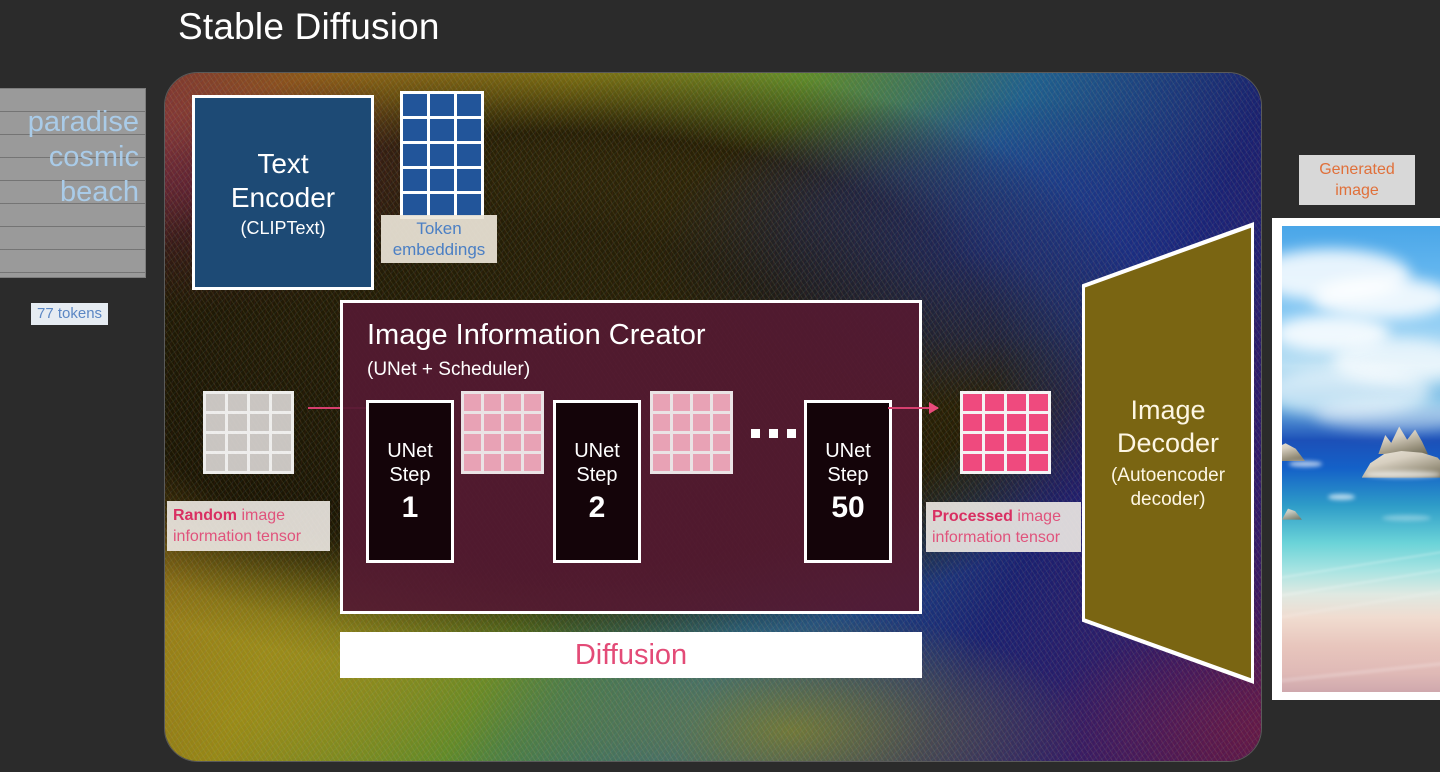  I want to click on text-encoder-block: Text Encoder (CLIPText), so click(283, 192).